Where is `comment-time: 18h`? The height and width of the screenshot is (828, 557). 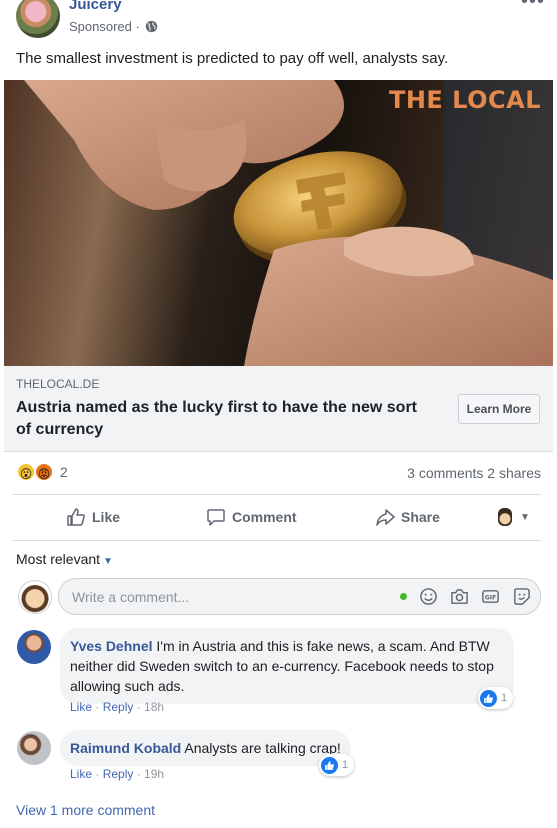
comment-time: 18h is located at coordinates (154, 707).